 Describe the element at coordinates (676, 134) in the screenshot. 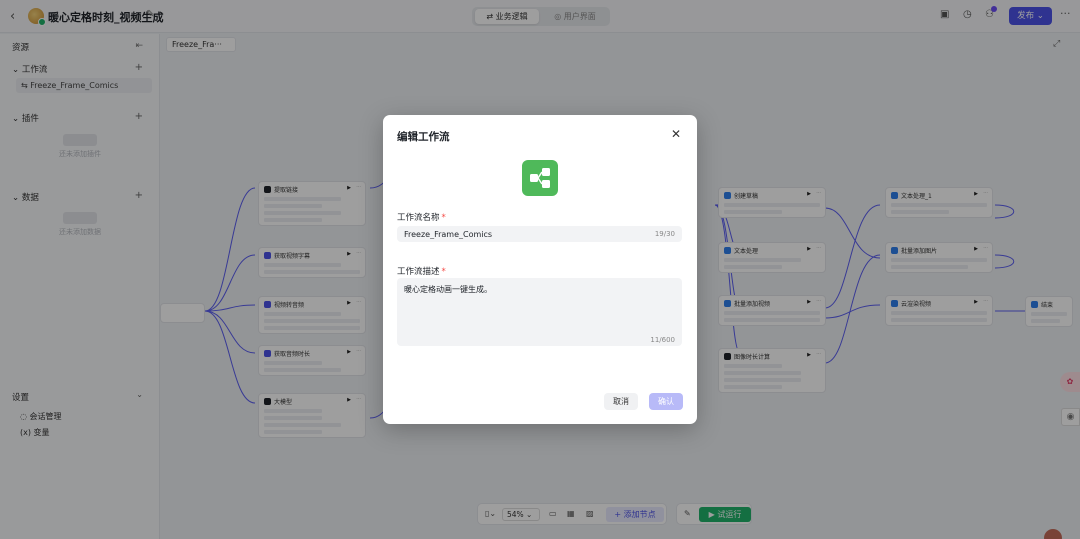

I see `close-icon: ✕` at that location.